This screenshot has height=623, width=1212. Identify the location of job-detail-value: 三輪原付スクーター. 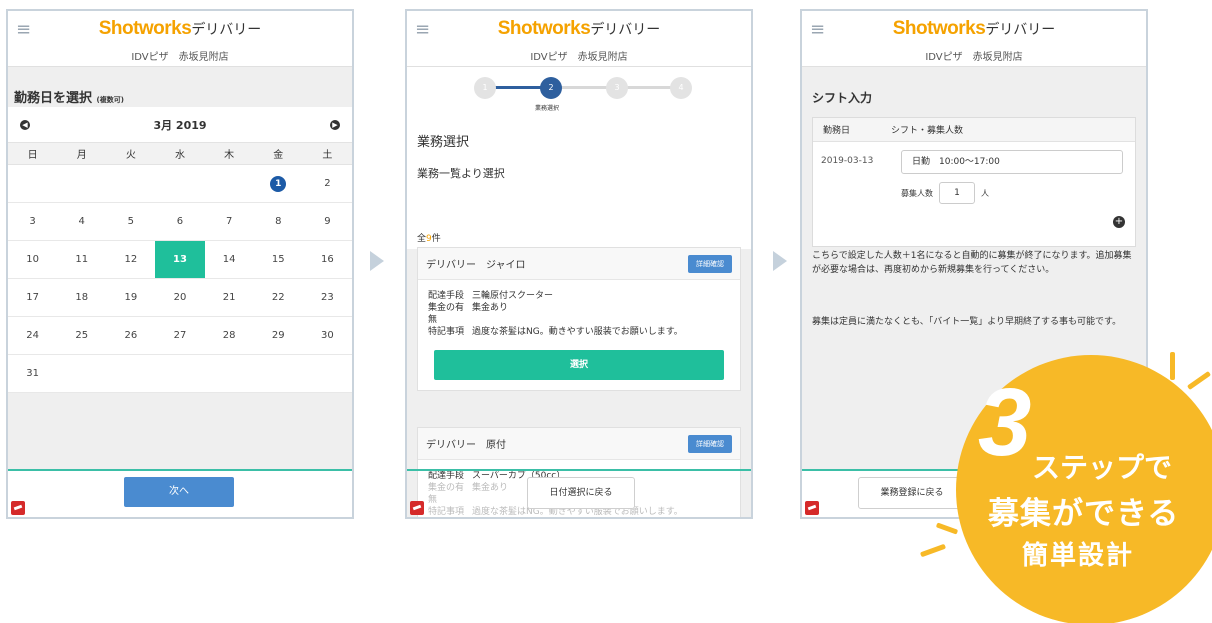
(513, 296).